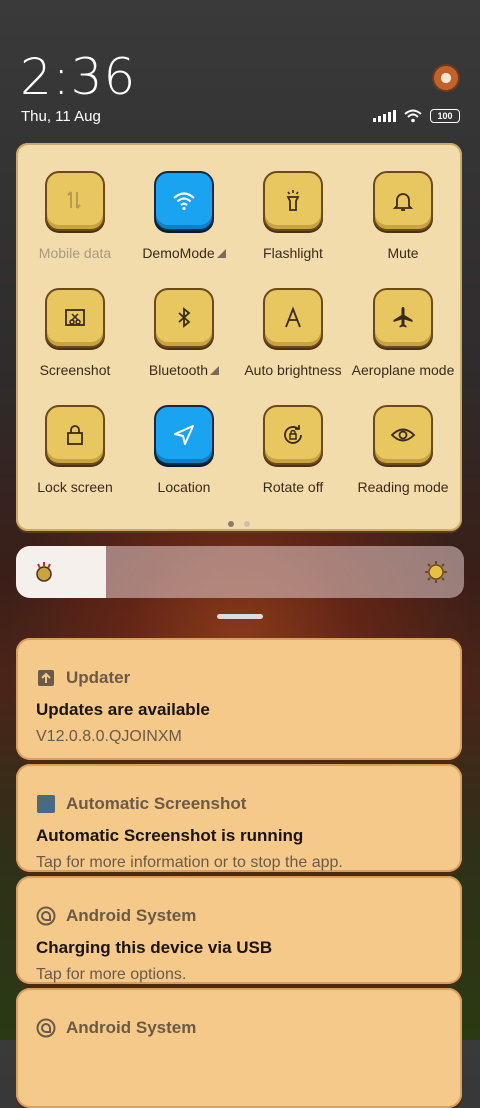 The height and width of the screenshot is (1108, 480). I want to click on tile-reading-mode-button, so click(403, 435).